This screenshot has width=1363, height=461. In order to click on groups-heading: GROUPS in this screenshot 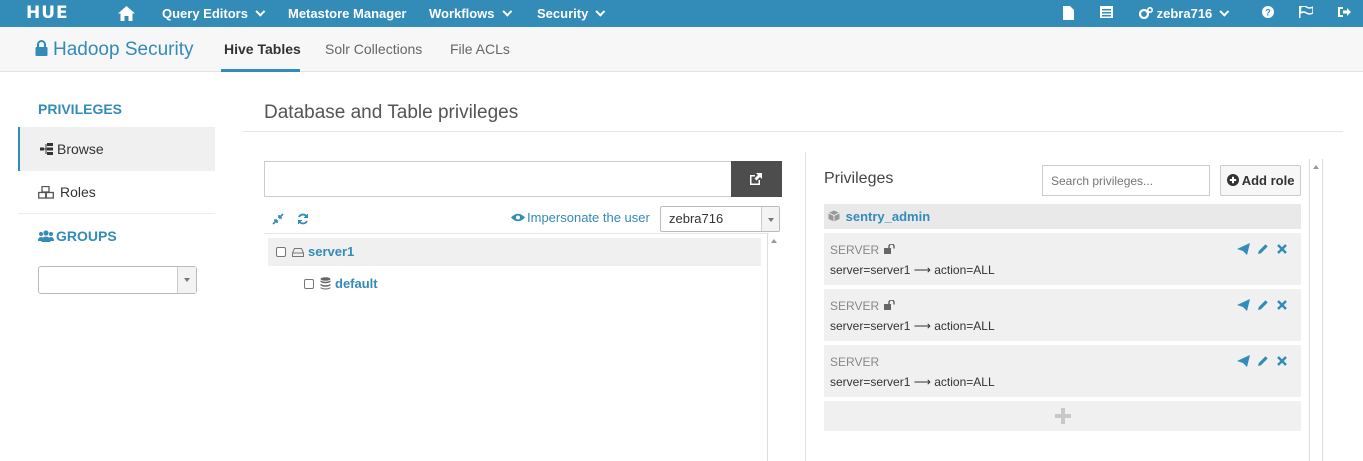, I will do `click(77, 236)`.